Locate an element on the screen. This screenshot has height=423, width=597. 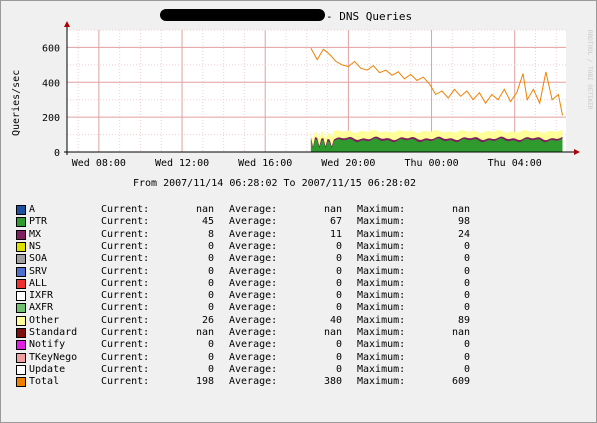
redacted-title-mark is located at coordinates (242, 15).